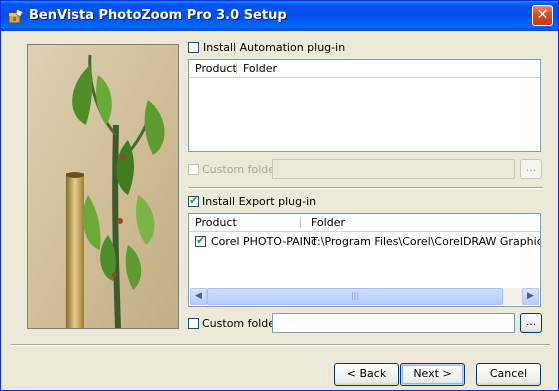 Image resolution: width=559 pixels, height=391 pixels. Describe the element at coordinates (243, 323) in the screenshot. I see `export-custom-folder-label: Custom folder:` at that location.